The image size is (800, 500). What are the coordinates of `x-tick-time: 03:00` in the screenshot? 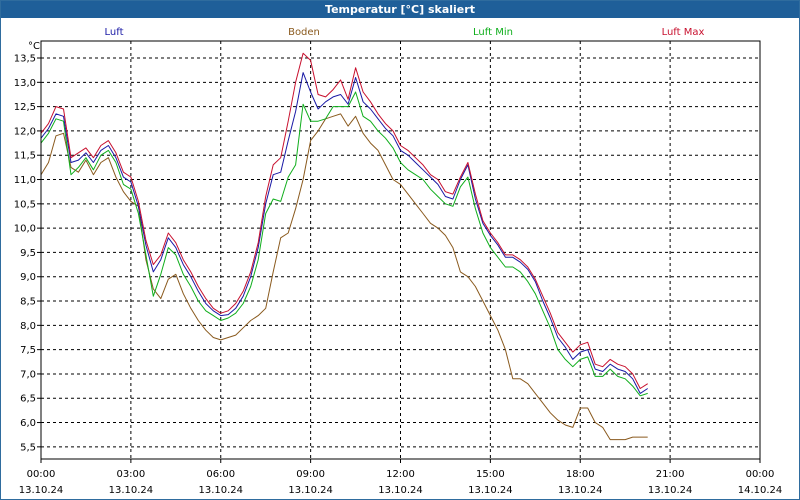 It's located at (130, 474).